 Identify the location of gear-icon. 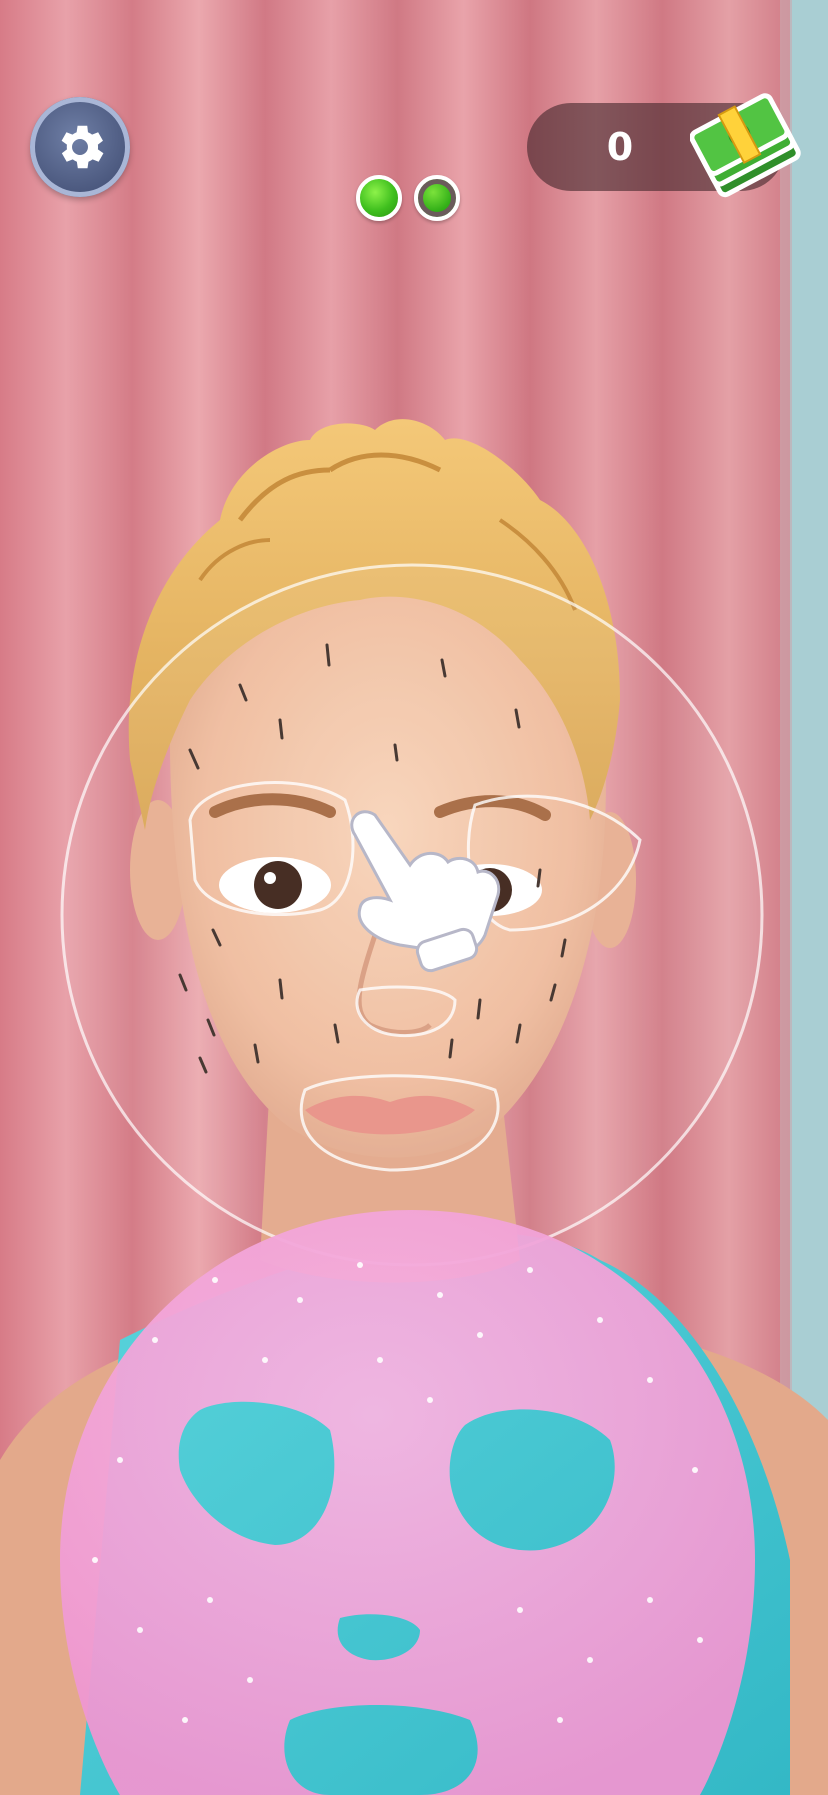
(82, 147).